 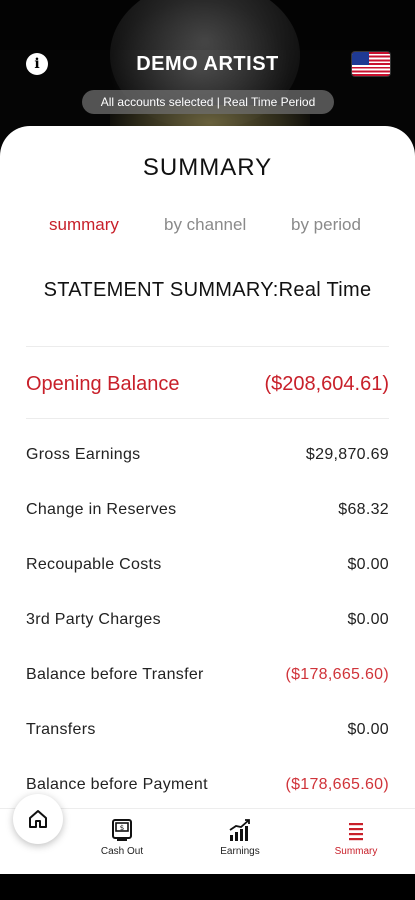 I want to click on flag-canton, so click(x=360, y=58).